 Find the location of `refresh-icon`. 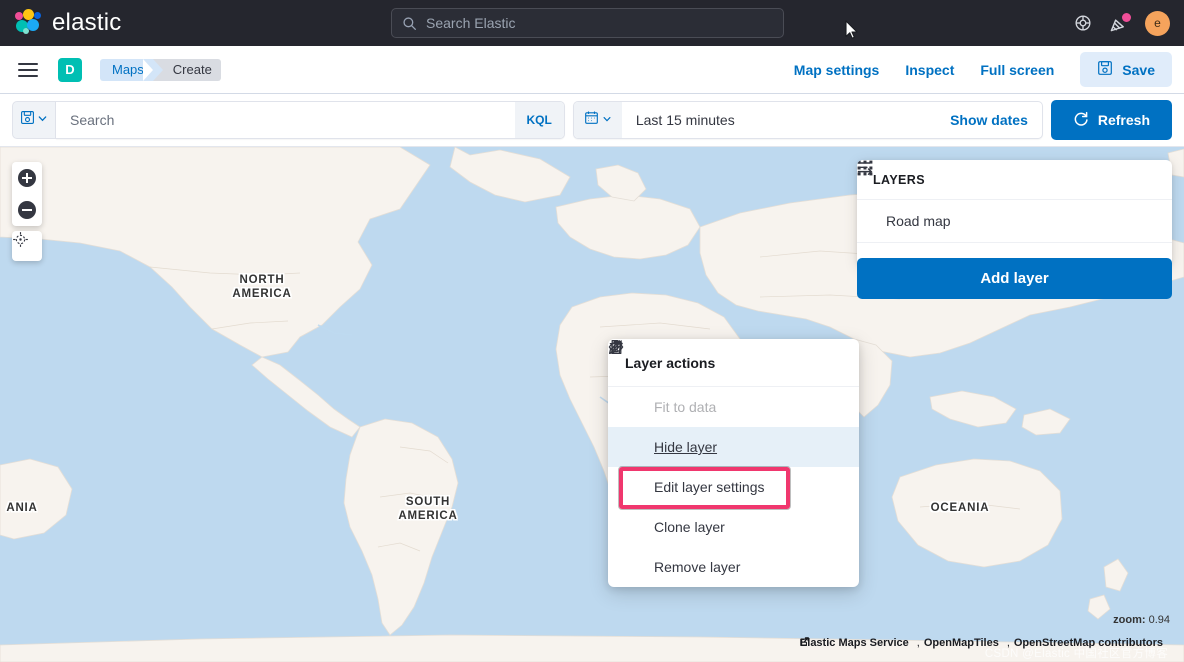

refresh-icon is located at coordinates (1081, 120).